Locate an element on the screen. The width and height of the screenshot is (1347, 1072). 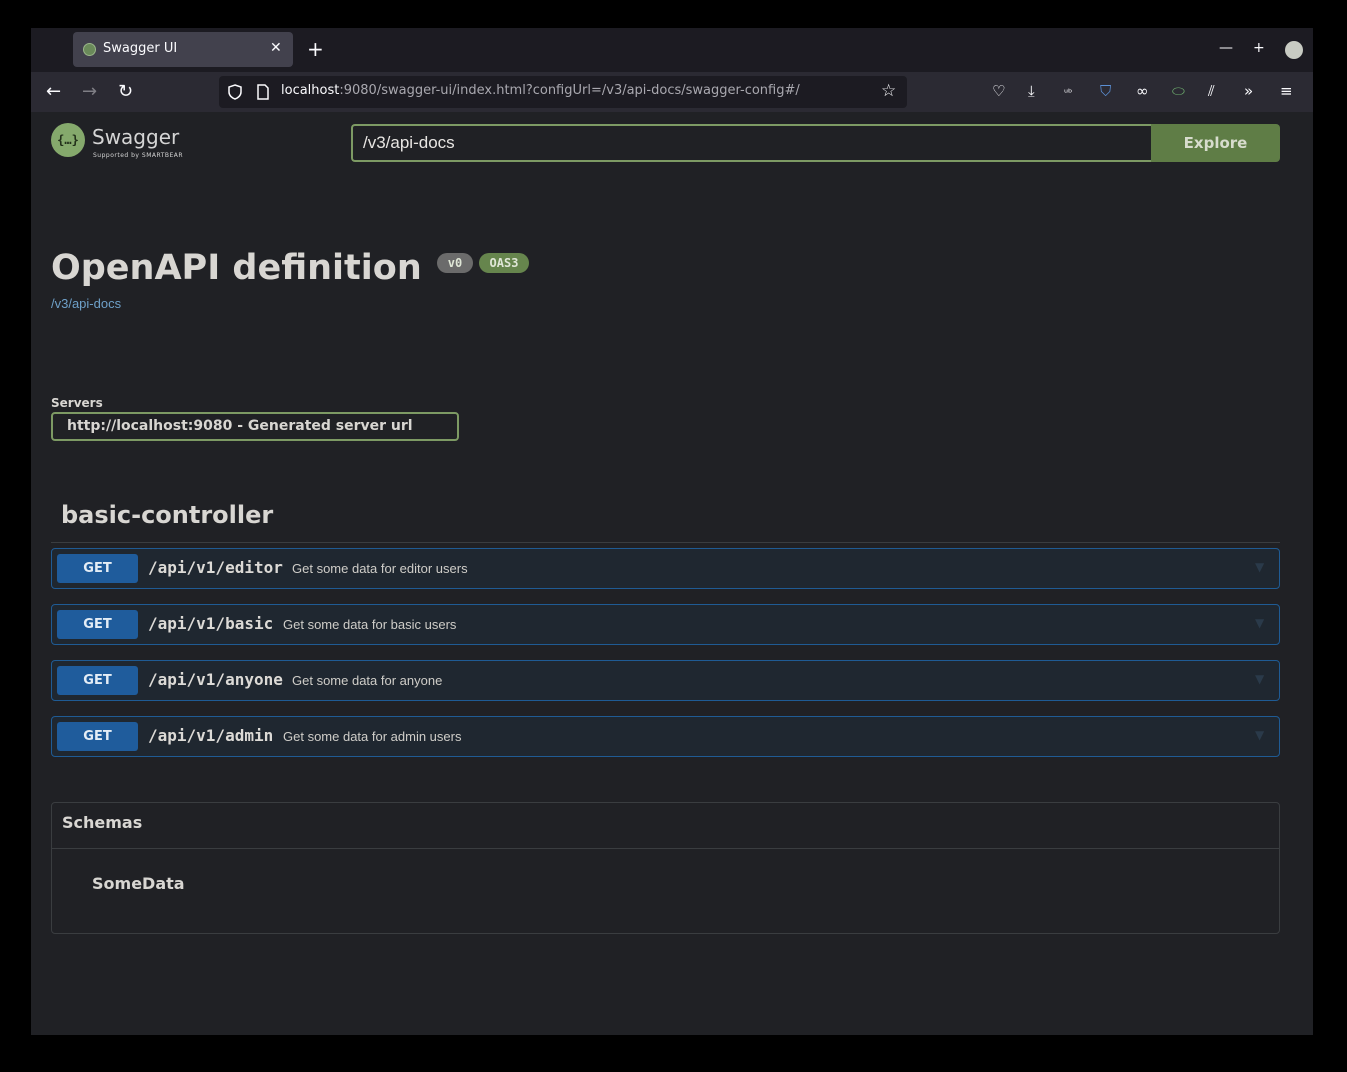
overflow-chevrons-icon: » is located at coordinates (1248, 91).